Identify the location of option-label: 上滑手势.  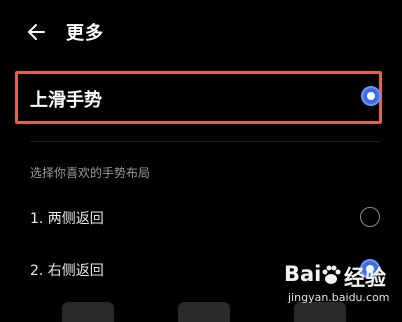
(66, 100).